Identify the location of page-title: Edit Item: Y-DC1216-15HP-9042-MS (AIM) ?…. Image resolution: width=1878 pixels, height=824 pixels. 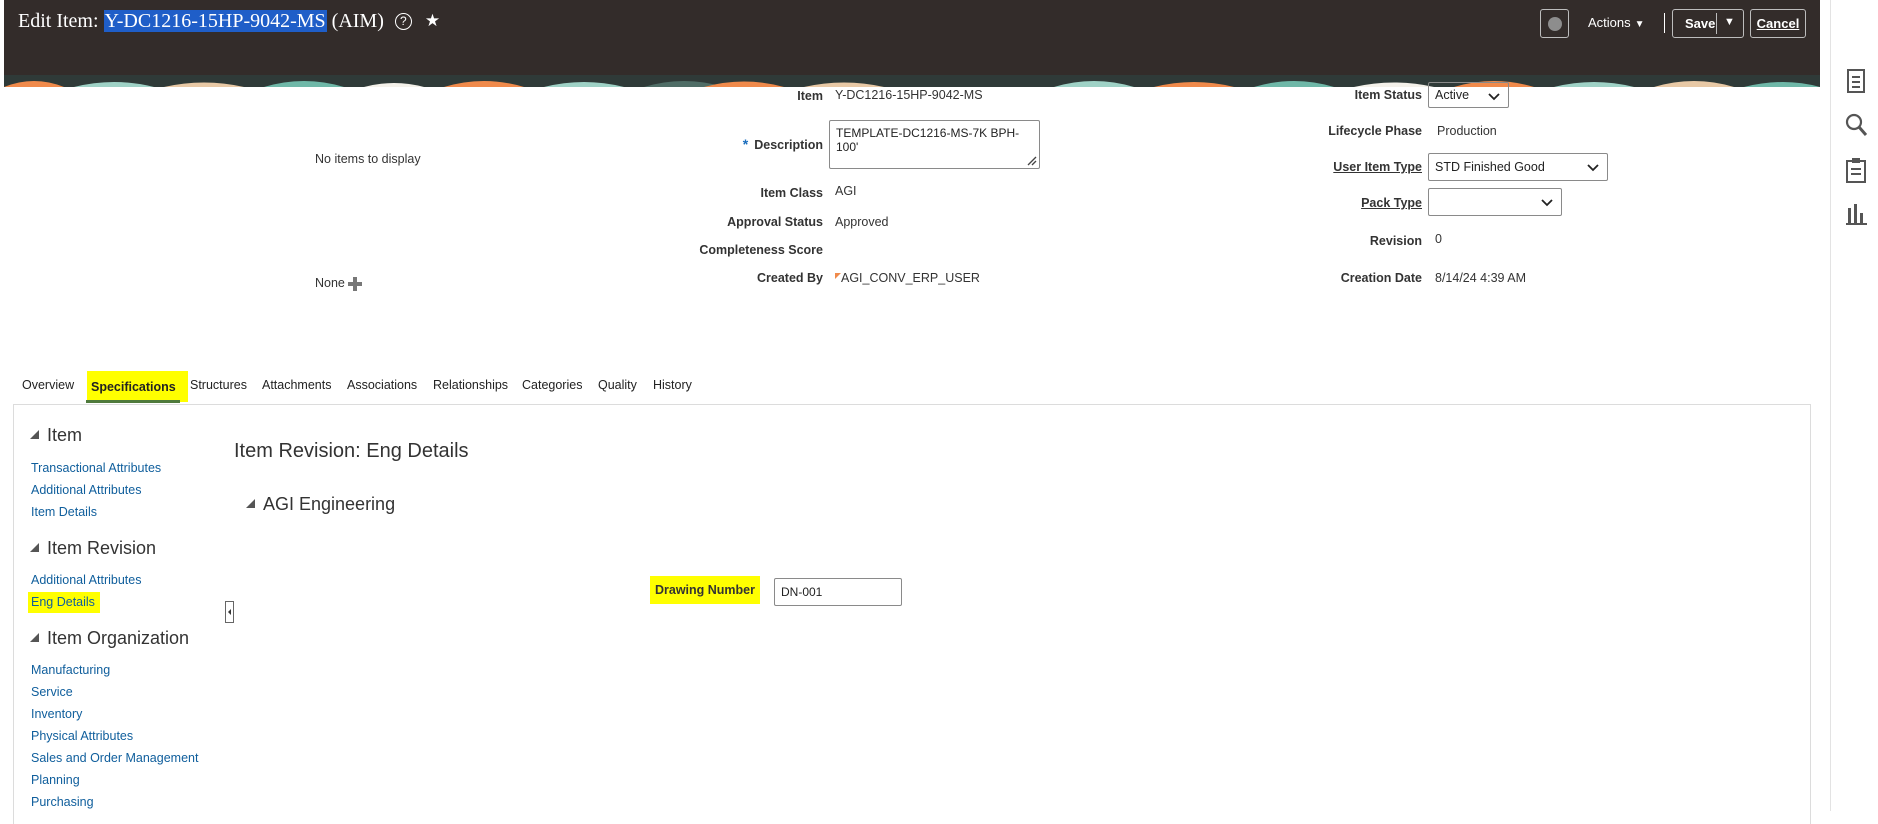
(229, 21).